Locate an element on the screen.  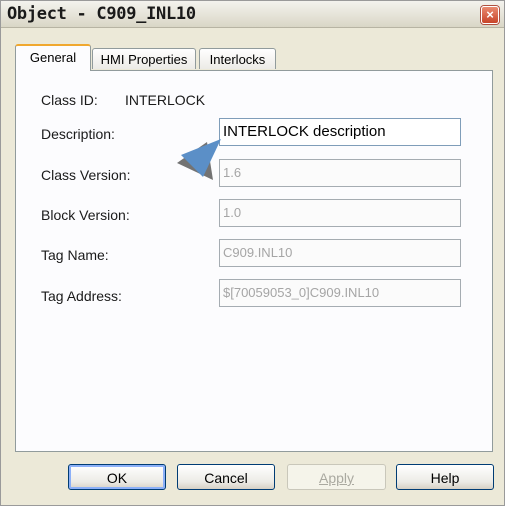
ok-button: OK is located at coordinates (117, 477).